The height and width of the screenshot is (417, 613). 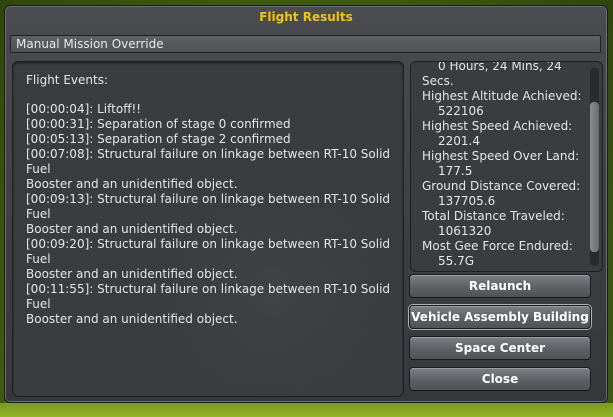 I want to click on stat-value: 177.5, so click(x=455, y=171).